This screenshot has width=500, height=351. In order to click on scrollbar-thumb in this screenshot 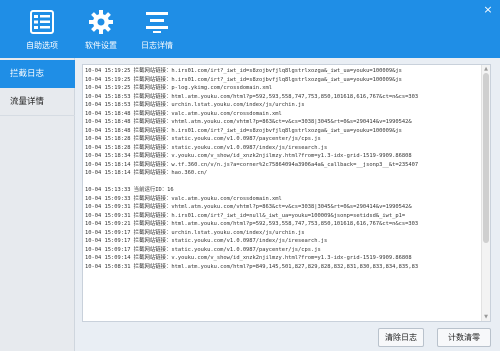, I will do `click(486, 158)`.